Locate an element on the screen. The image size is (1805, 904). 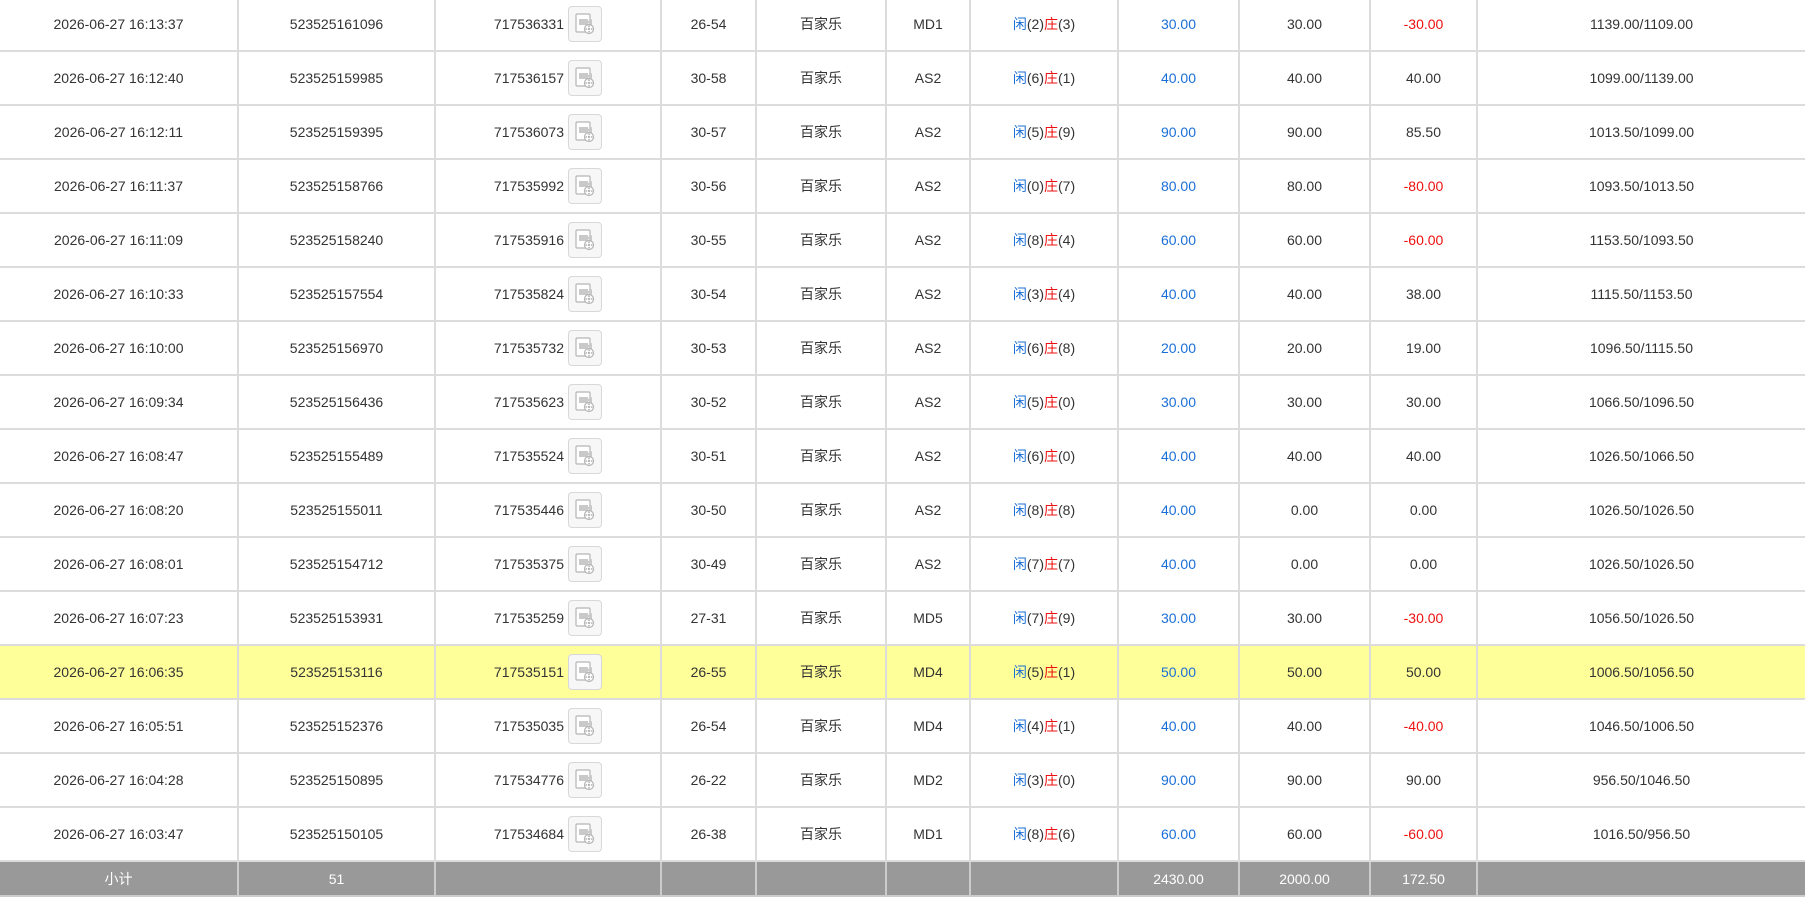
game-result: 闲(5)庄(0) is located at coordinates (1044, 402).